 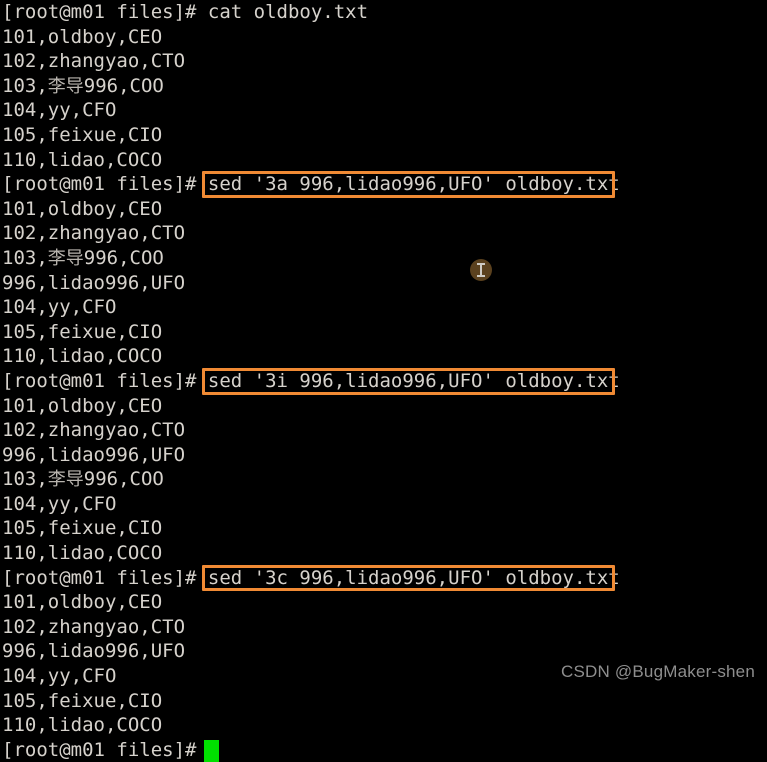 I want to click on shell-command: sed '3c 996,lidao996,UFO' oldboy.txt, so click(x=414, y=578).